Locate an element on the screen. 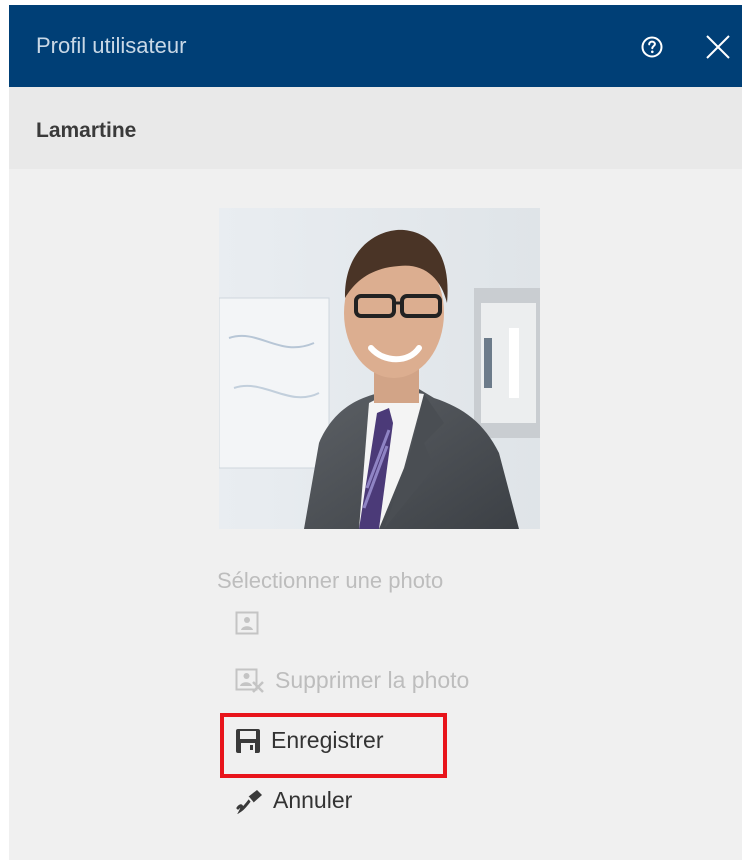 The image size is (742, 860). eraser-icon is located at coordinates (249, 801).